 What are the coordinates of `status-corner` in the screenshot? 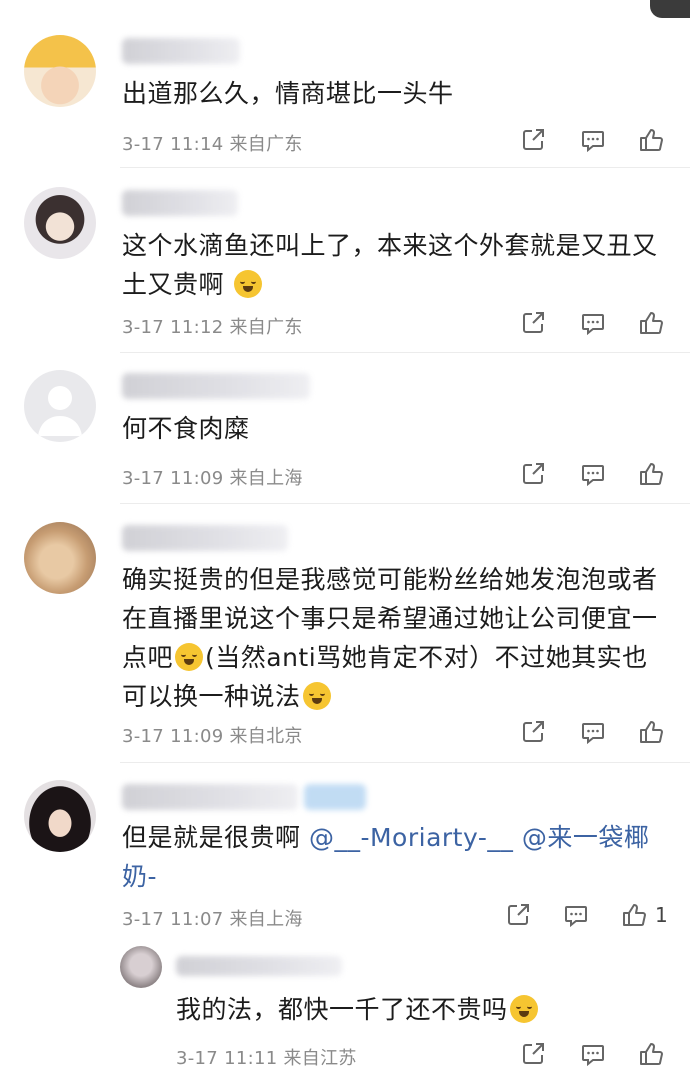 It's located at (670, 9).